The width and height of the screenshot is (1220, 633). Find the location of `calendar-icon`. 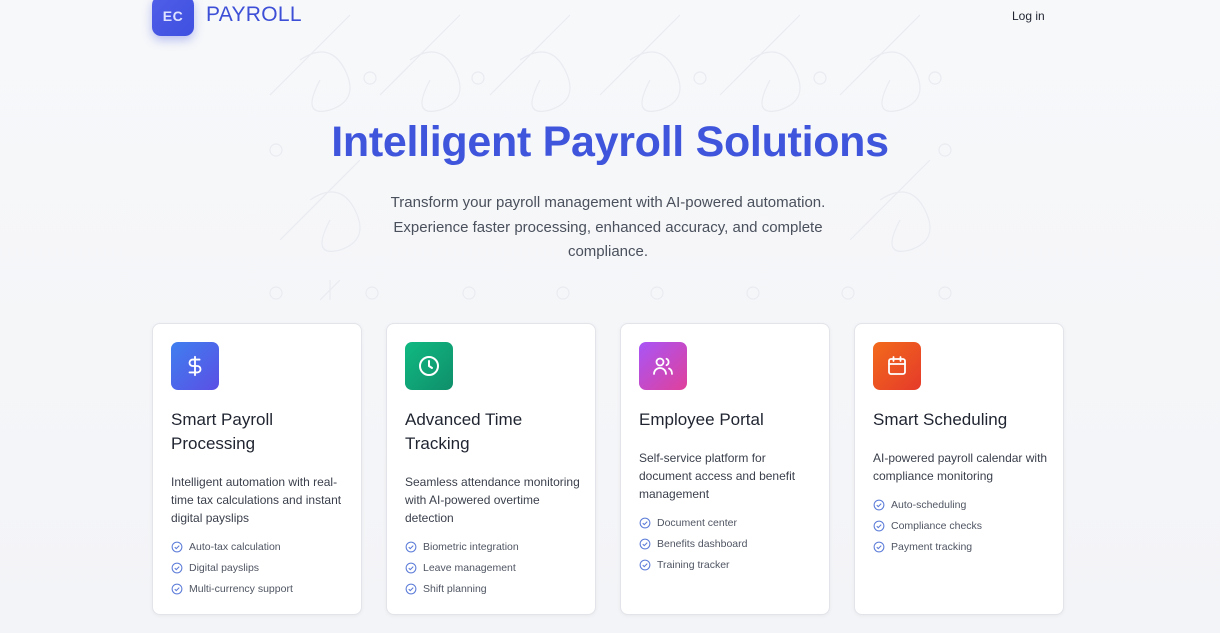

calendar-icon is located at coordinates (897, 366).